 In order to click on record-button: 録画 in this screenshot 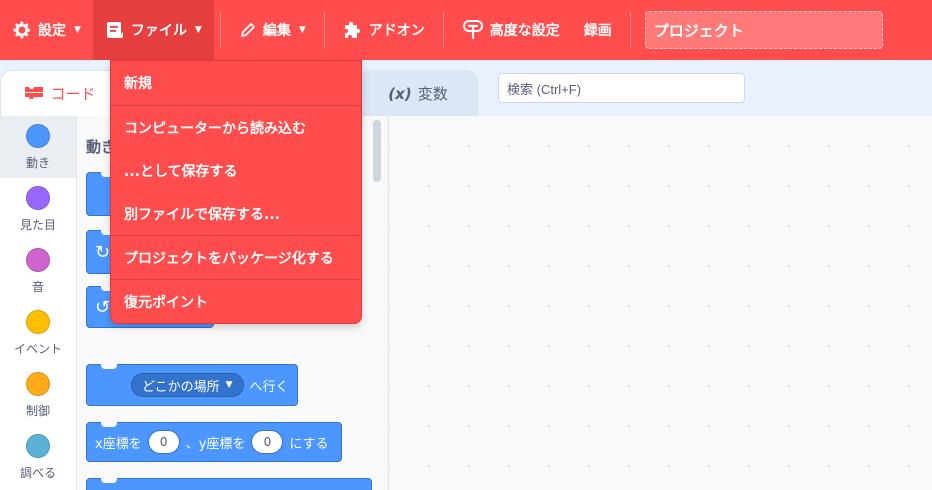, I will do `click(598, 30)`.